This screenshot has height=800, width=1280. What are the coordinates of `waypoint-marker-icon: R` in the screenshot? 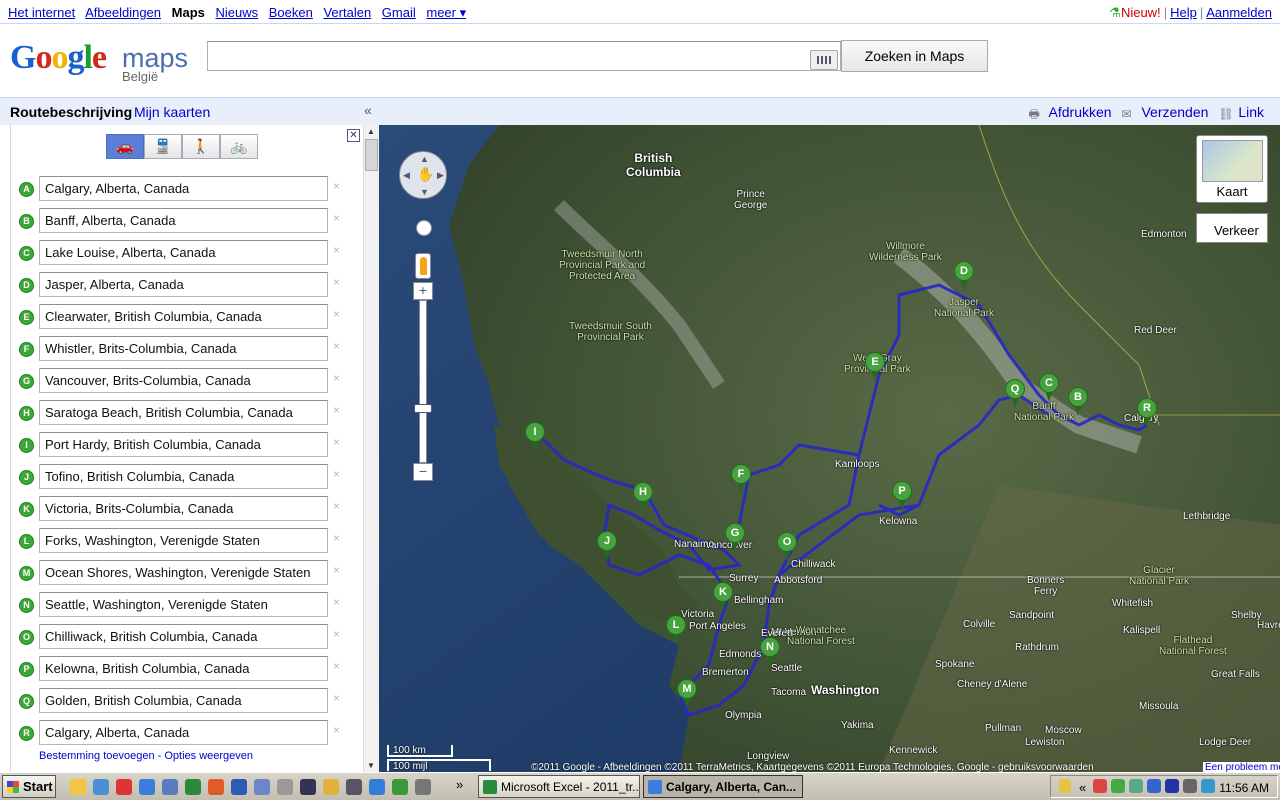 It's located at (26, 733).